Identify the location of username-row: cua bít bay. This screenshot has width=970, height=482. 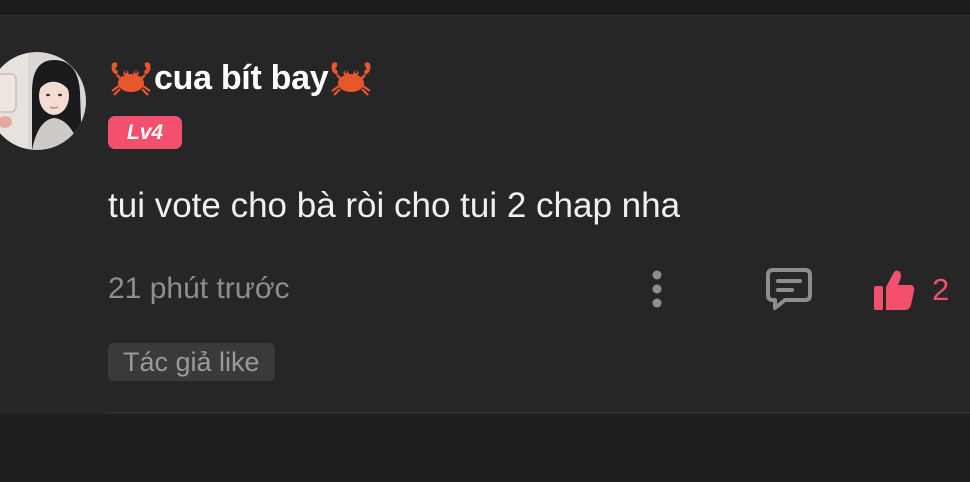
(241, 78).